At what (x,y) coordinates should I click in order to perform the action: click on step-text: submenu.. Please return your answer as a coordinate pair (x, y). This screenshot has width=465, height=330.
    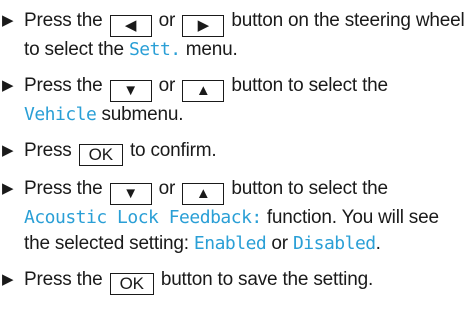
    Looking at the image, I should click on (142, 114).